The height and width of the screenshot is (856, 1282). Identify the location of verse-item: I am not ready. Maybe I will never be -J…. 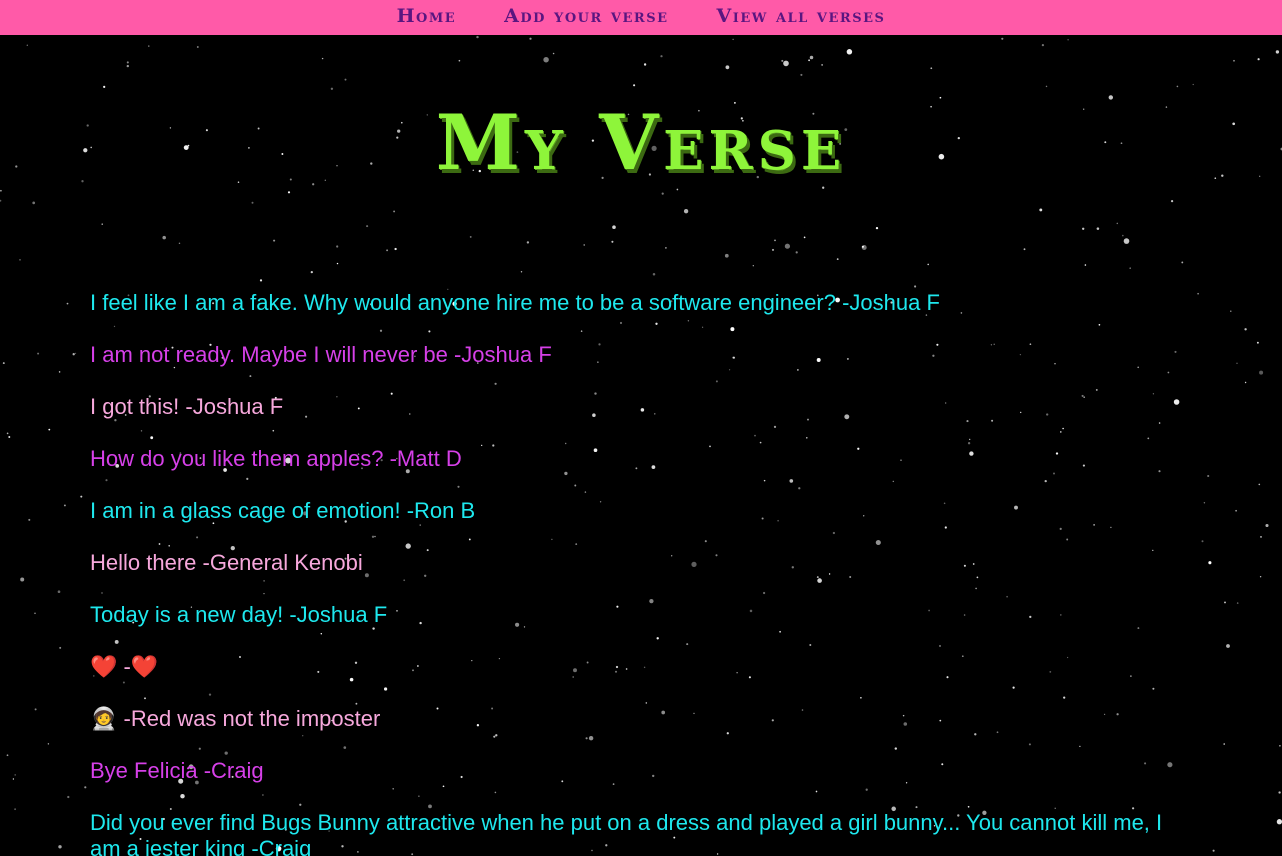
(321, 354).